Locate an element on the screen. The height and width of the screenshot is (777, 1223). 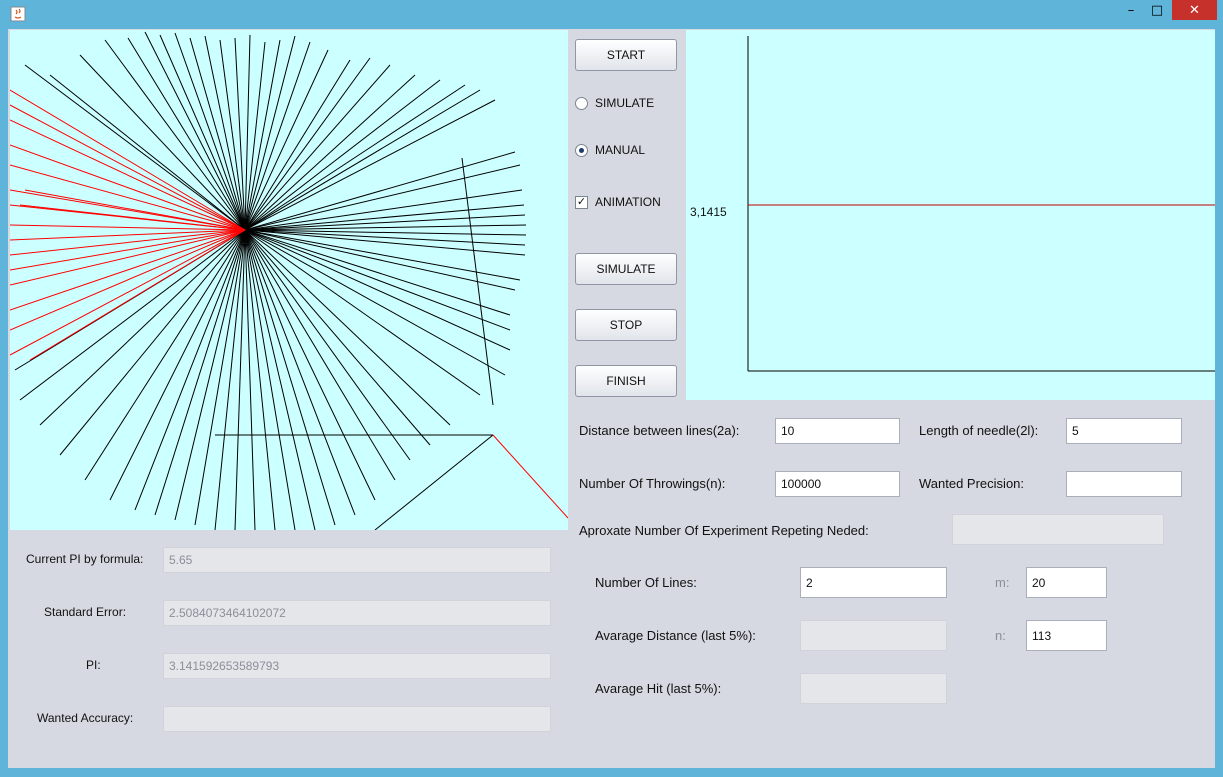
n-label: n: is located at coordinates (1000, 635).